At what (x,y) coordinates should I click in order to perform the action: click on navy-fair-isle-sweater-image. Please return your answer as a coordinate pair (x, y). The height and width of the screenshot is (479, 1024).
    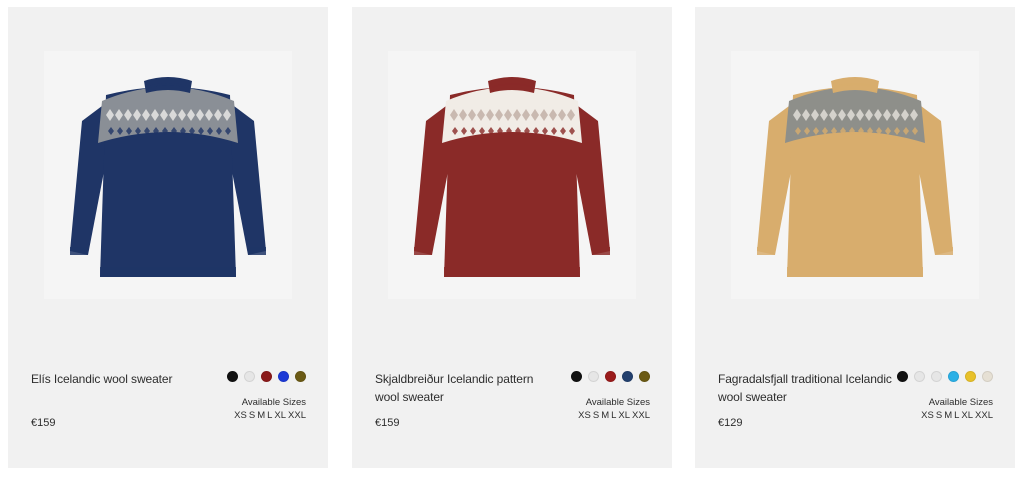
    Looking at the image, I should click on (168, 177).